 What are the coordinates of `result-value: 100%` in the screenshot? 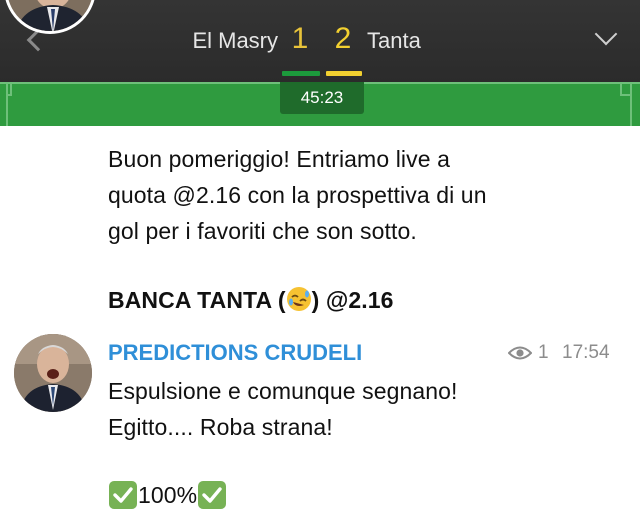 It's located at (168, 495).